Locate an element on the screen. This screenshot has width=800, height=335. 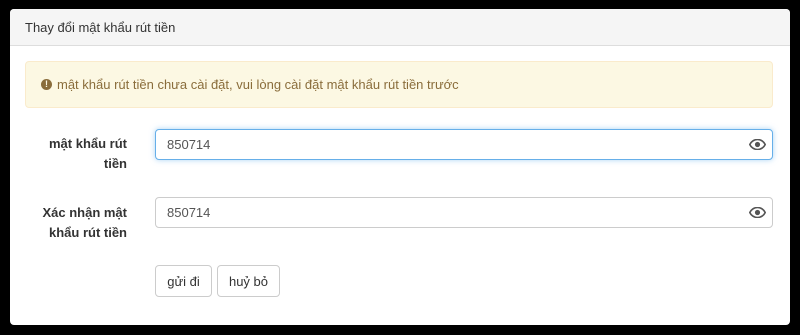
cancel-button: huỷ bỏ is located at coordinates (248, 281).